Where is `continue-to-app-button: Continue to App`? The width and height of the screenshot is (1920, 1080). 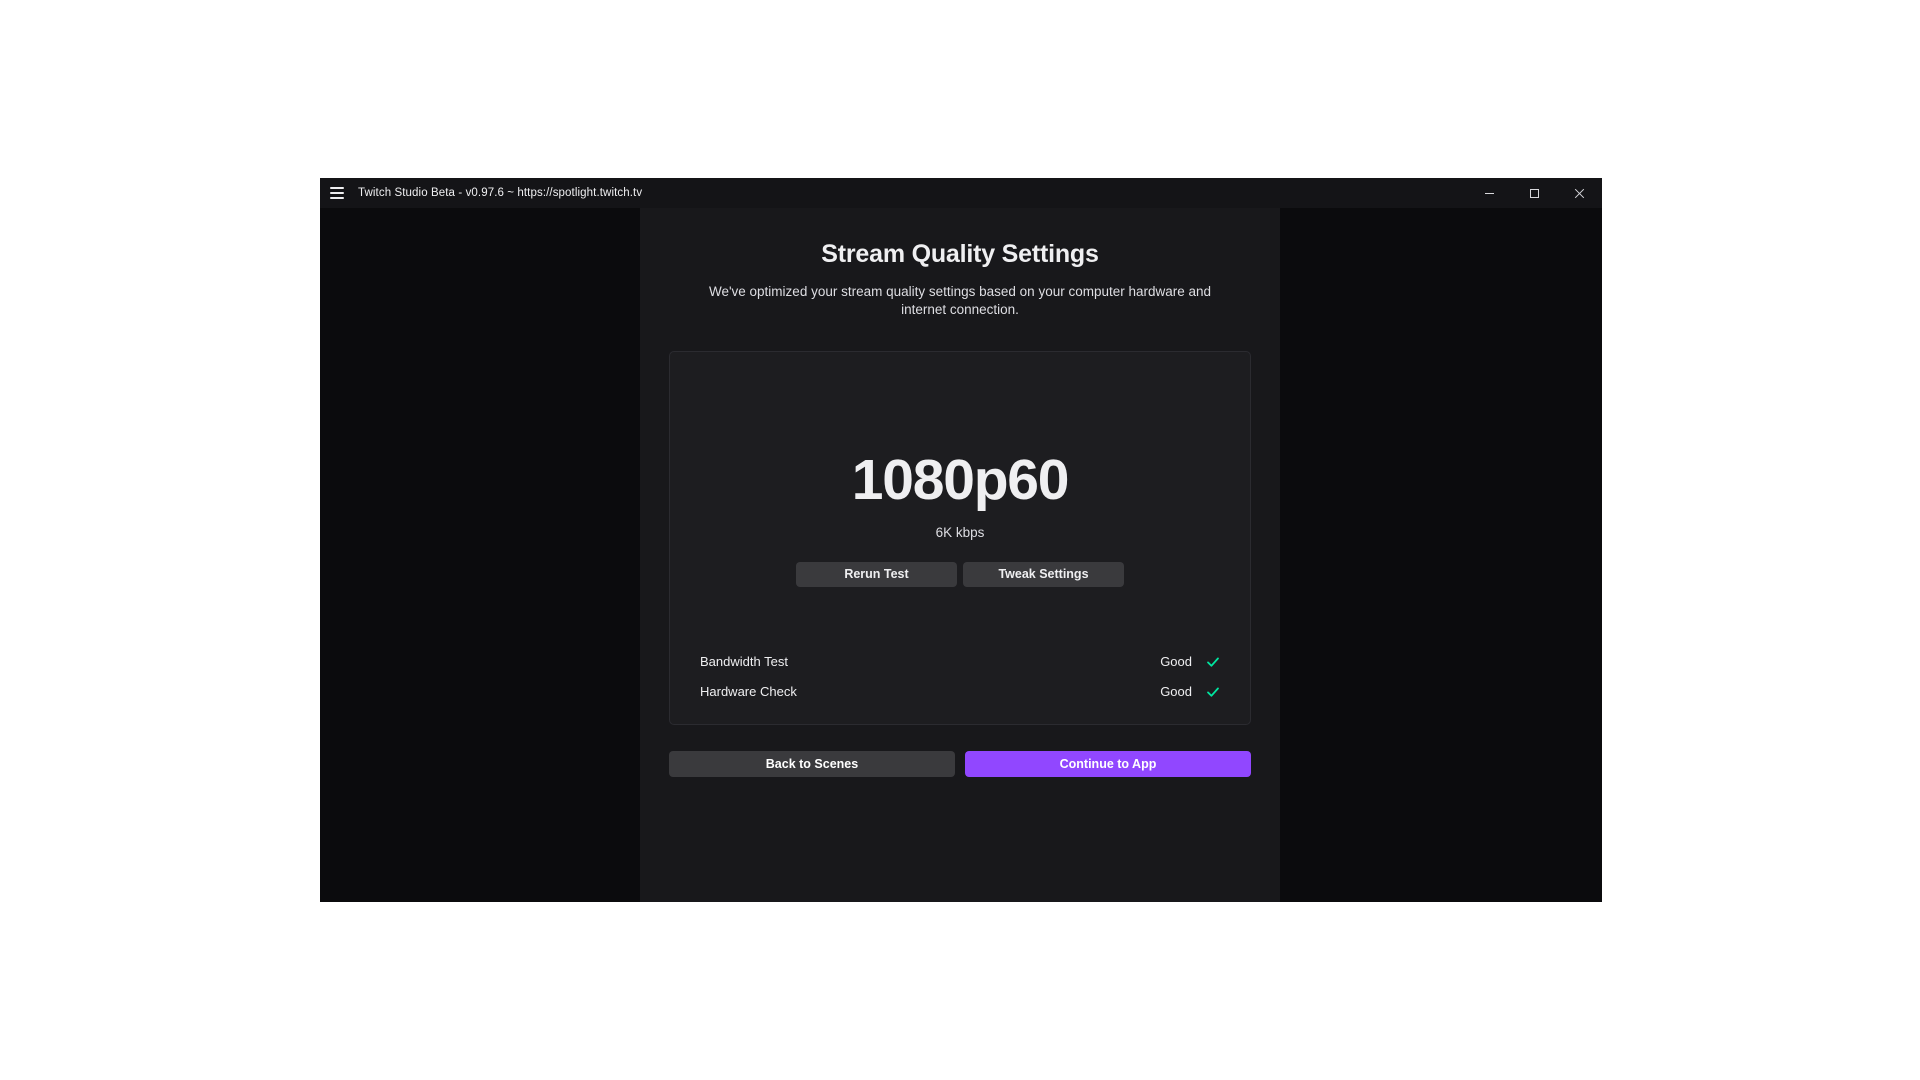
continue-to-app-button: Continue to App is located at coordinates (1108, 763).